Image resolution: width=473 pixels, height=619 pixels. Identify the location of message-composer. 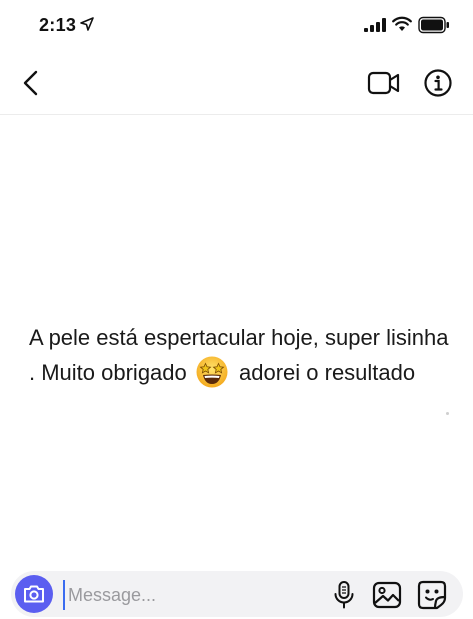
(237, 594).